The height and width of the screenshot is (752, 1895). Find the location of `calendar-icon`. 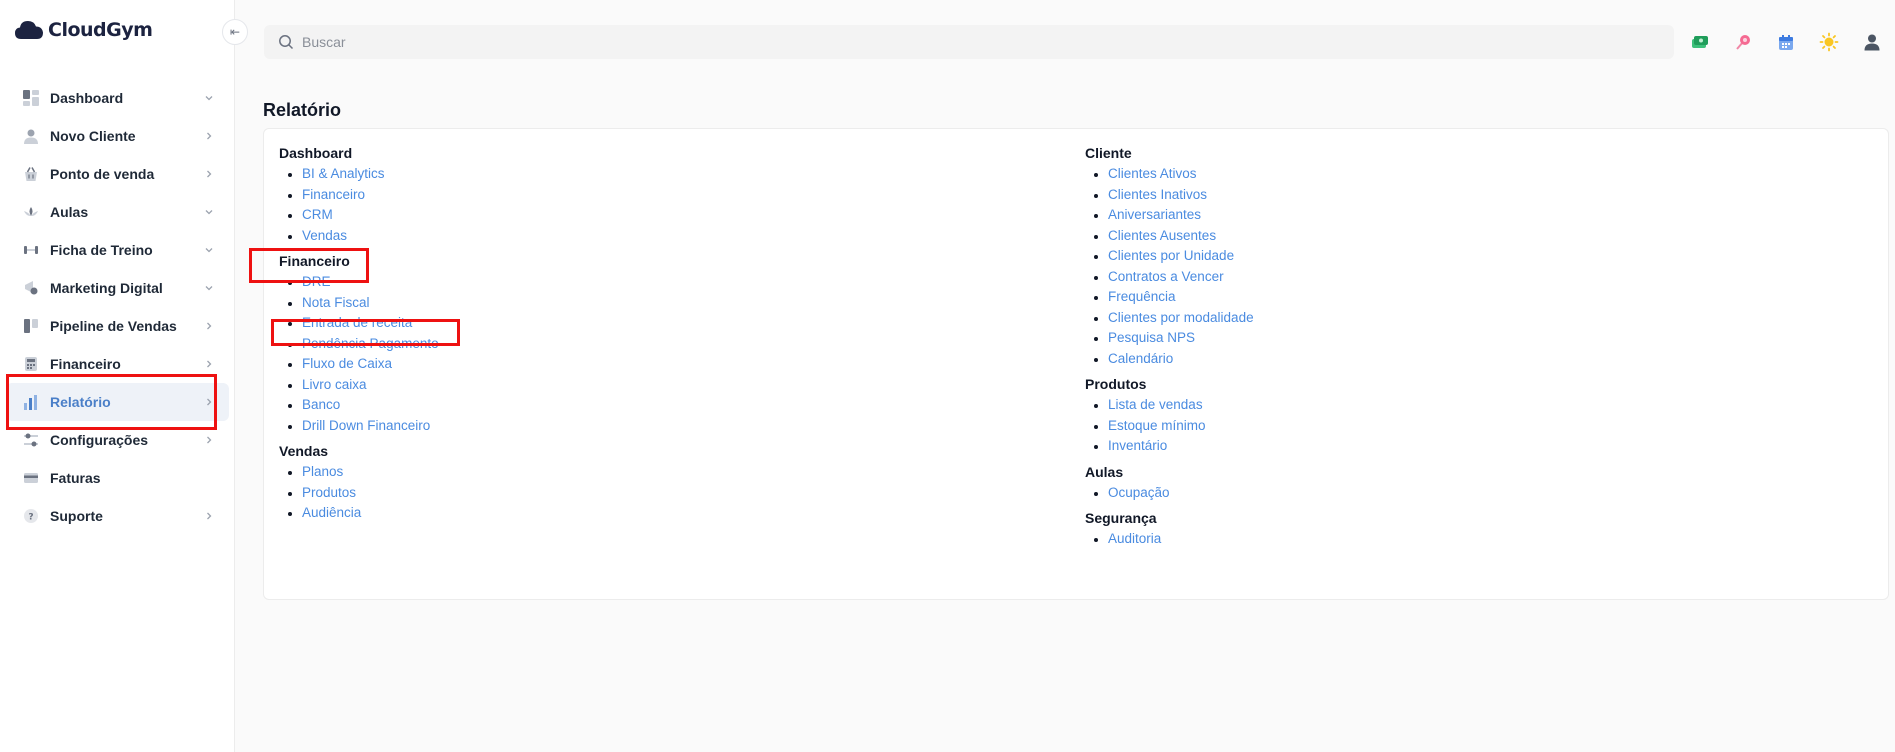

calendar-icon is located at coordinates (1786, 42).